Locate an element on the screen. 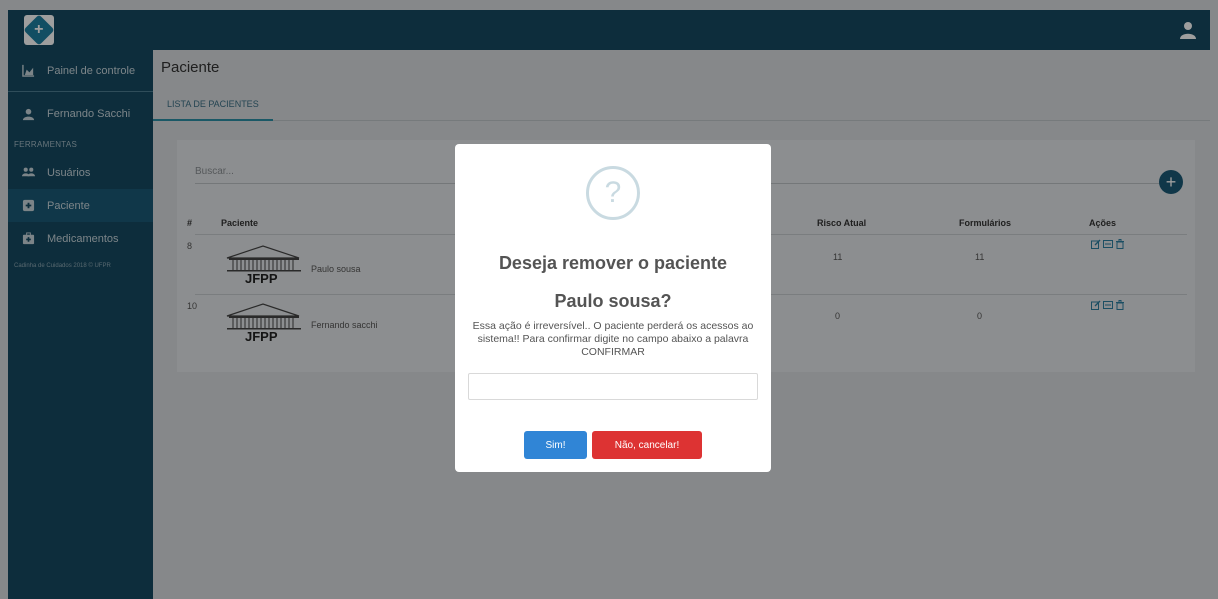  dialog-title-line2: Paulo sousa? is located at coordinates (613, 301).